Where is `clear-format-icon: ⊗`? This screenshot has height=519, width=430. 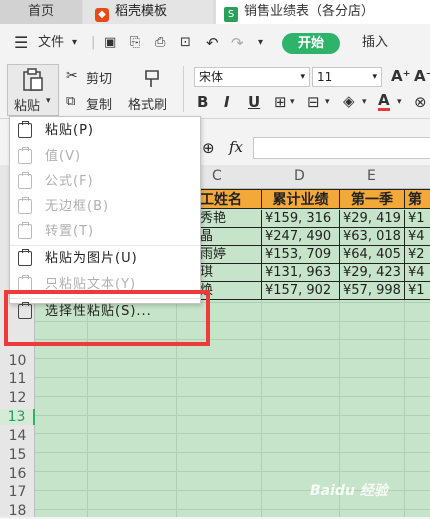
clear-format-icon: ⊗ is located at coordinates (420, 102).